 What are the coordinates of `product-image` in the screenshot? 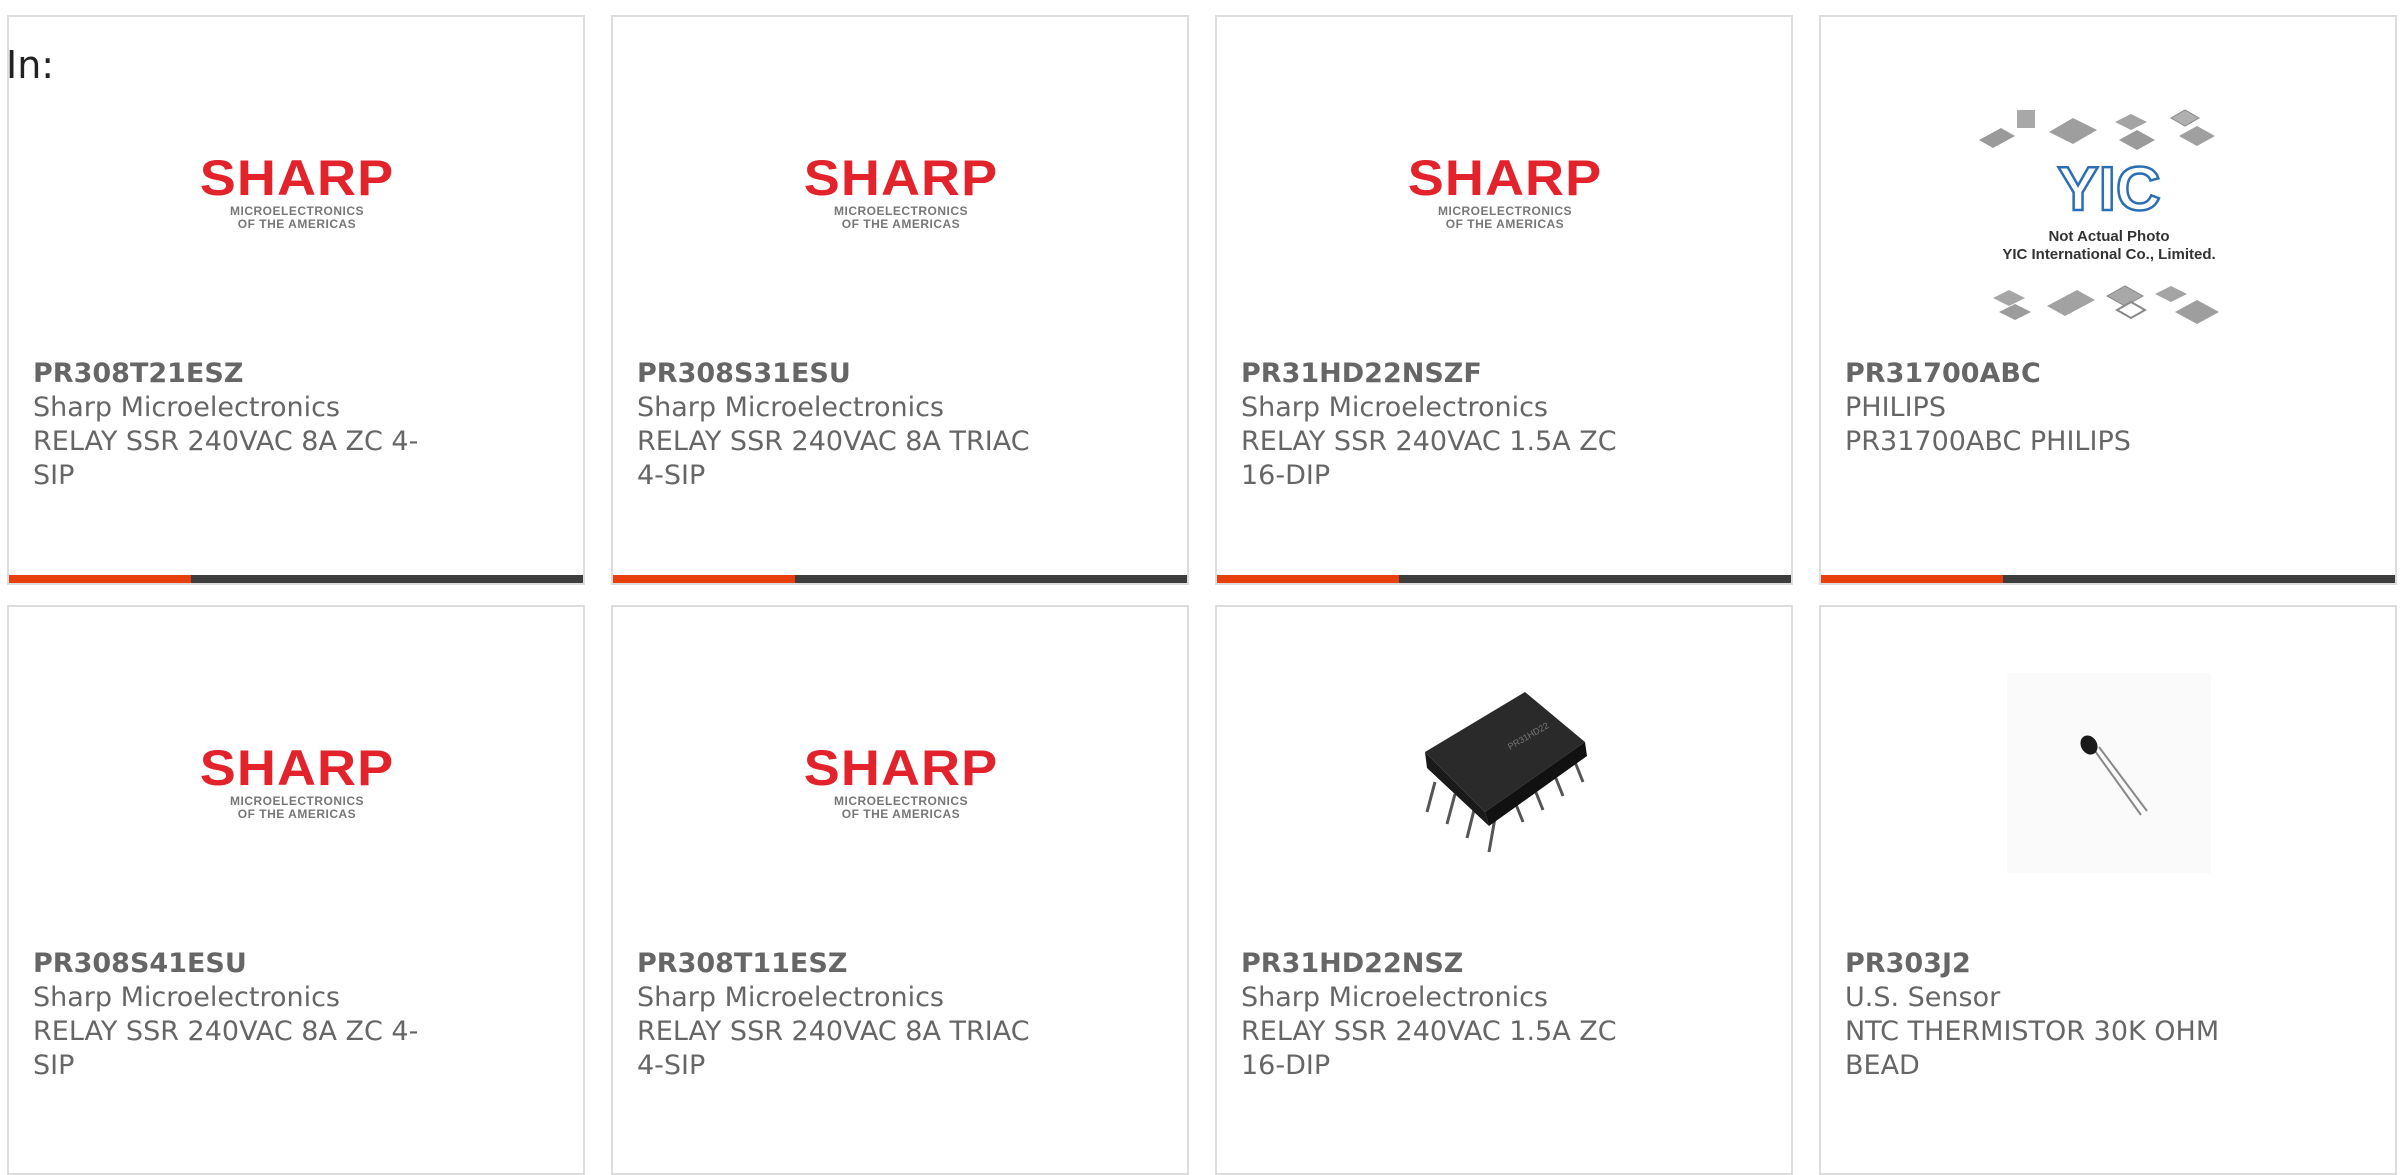 It's located at (2109, 773).